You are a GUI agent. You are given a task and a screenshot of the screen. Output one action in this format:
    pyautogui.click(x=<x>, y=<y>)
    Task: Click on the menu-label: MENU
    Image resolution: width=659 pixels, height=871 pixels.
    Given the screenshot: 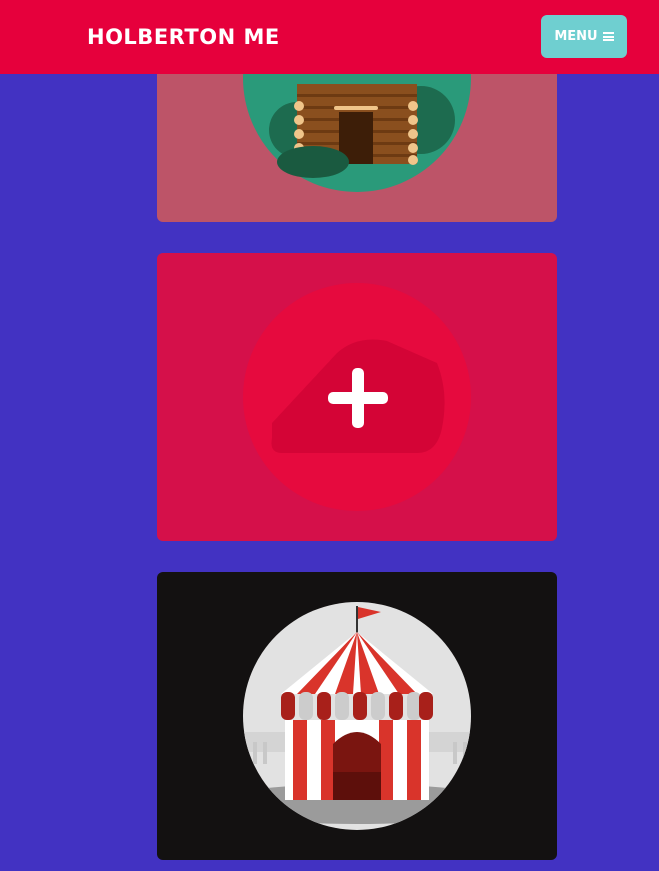 What is the action you would take?
    pyautogui.click(x=576, y=36)
    